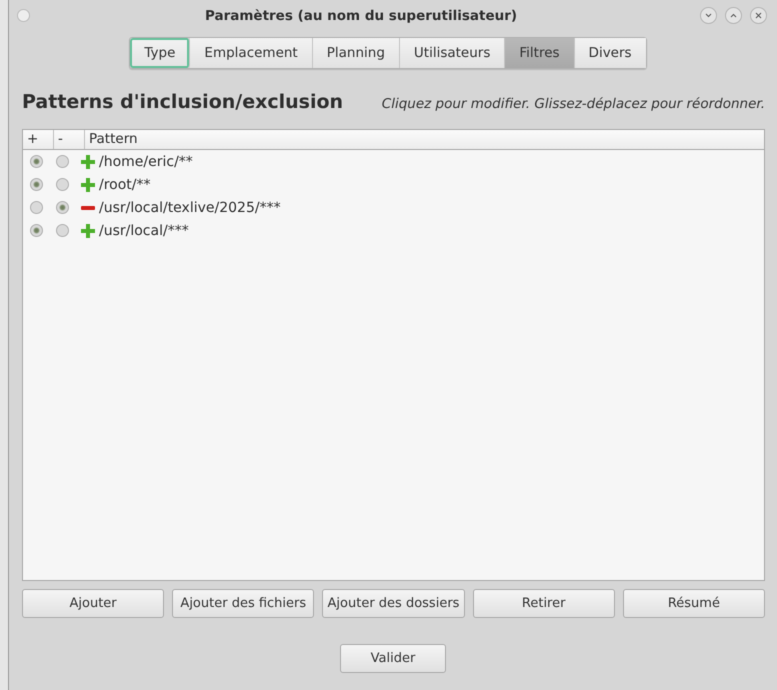 Image resolution: width=777 pixels, height=690 pixels. Describe the element at coordinates (23, 15) in the screenshot. I see `window-menu-dot` at that location.